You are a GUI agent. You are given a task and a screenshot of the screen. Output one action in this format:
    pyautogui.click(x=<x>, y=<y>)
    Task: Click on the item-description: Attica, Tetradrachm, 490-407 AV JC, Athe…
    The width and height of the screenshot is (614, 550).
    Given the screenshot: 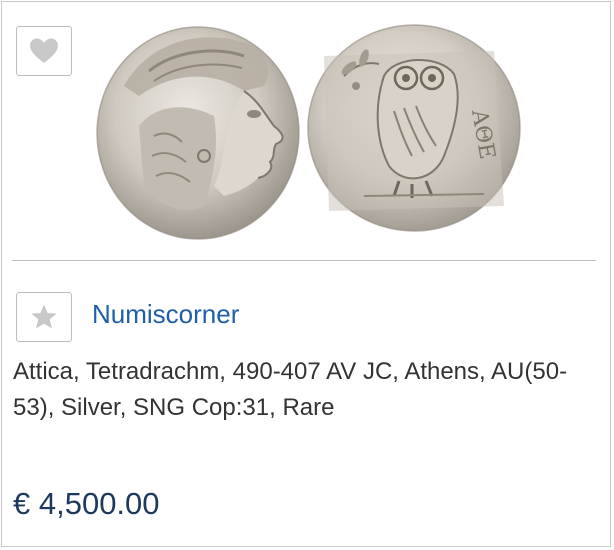 What is the action you would take?
    pyautogui.click(x=293, y=390)
    